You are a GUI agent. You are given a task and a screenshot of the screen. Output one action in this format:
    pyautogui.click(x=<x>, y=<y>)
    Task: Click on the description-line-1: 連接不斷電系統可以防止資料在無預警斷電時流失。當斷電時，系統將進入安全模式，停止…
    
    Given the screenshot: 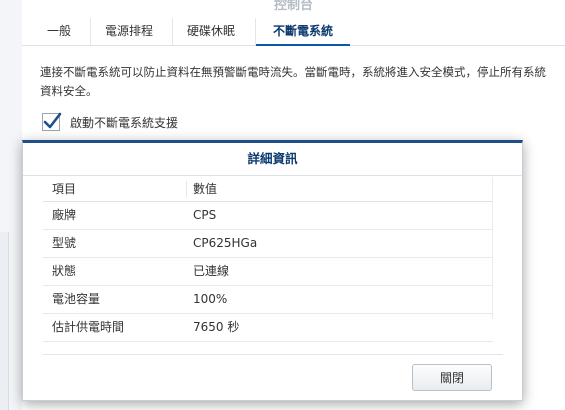 What is the action you would take?
    pyautogui.click(x=293, y=72)
    